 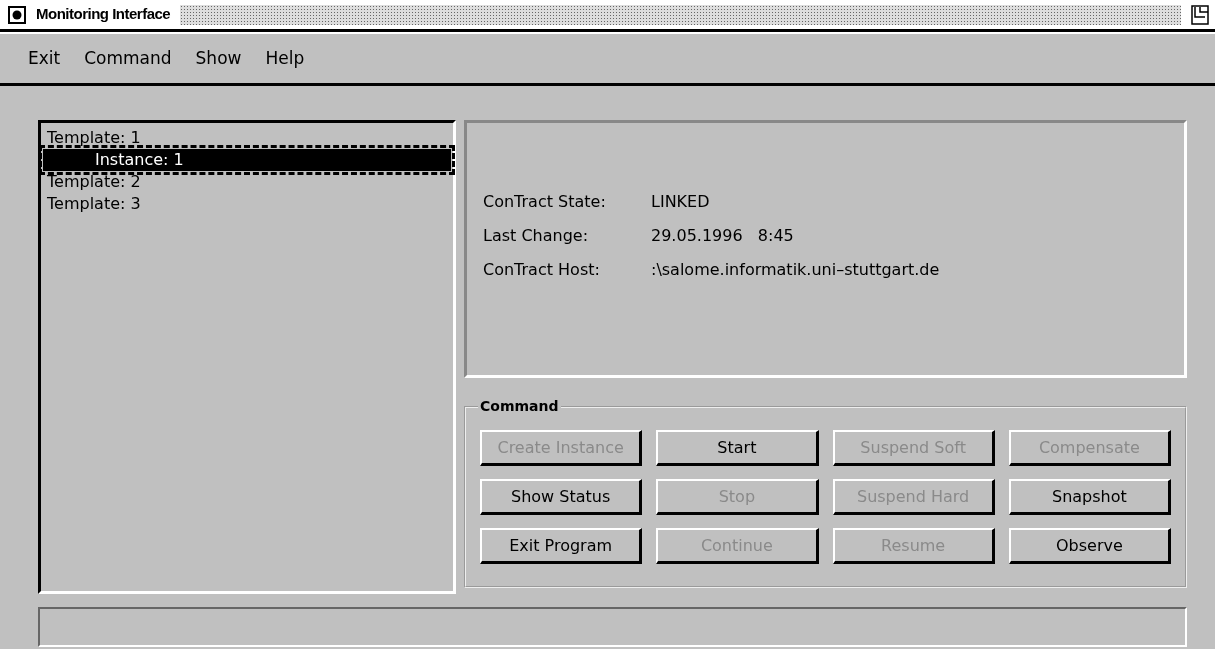 I want to click on maximize-icon, so click(x=1200, y=14).